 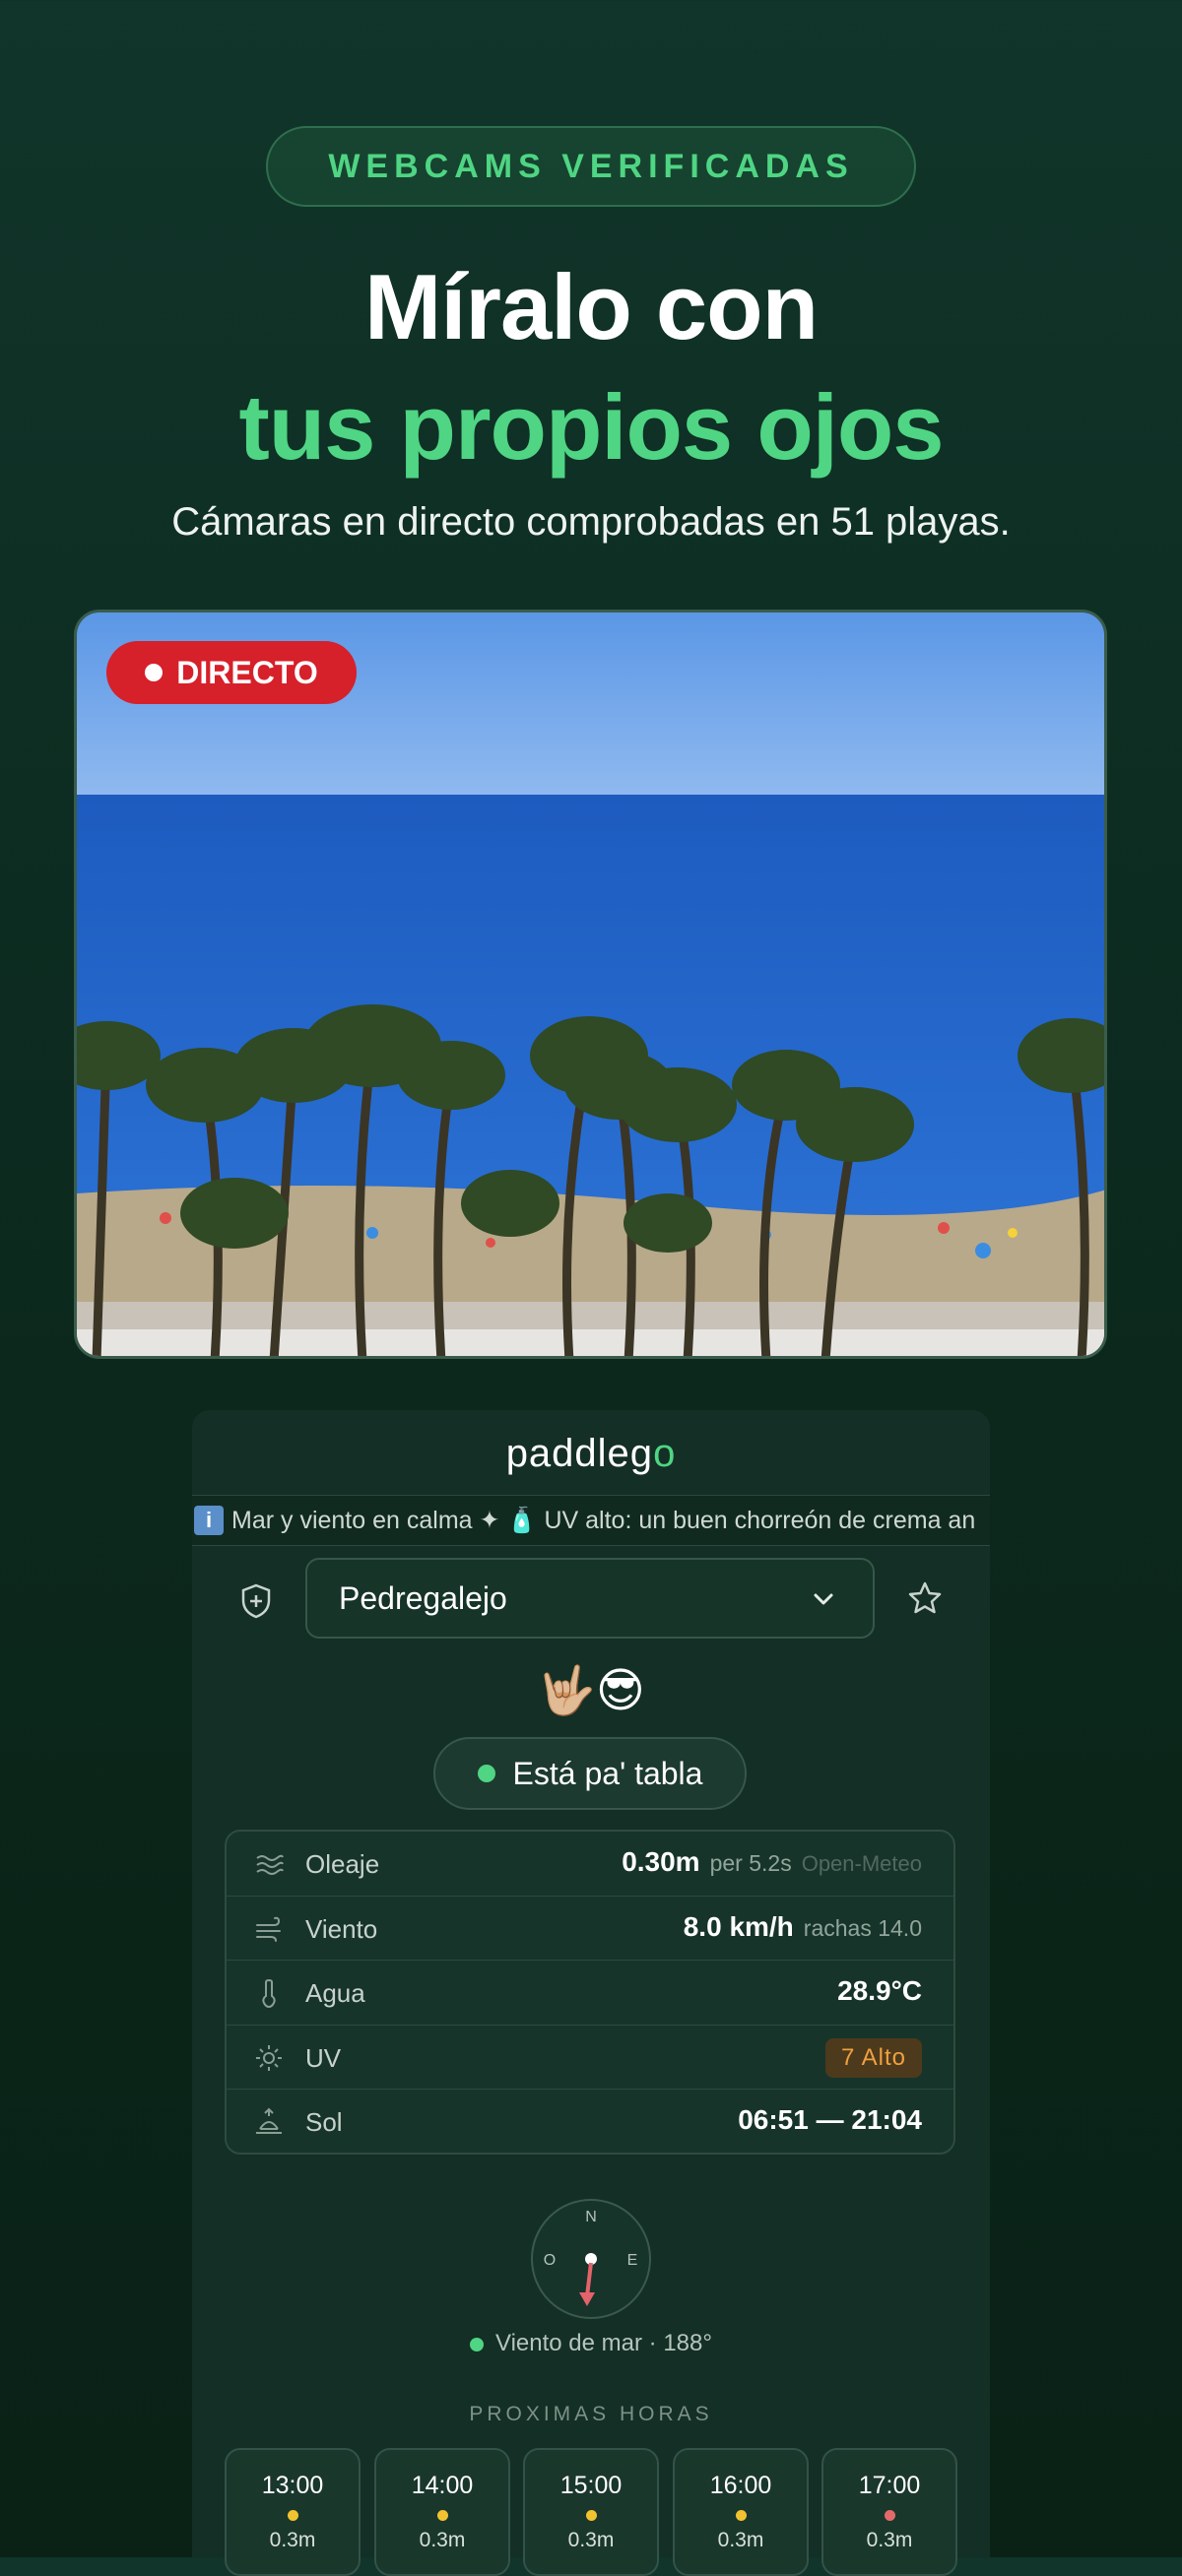 I want to click on status-pill: Está pa' tabla, so click(x=590, y=1773).